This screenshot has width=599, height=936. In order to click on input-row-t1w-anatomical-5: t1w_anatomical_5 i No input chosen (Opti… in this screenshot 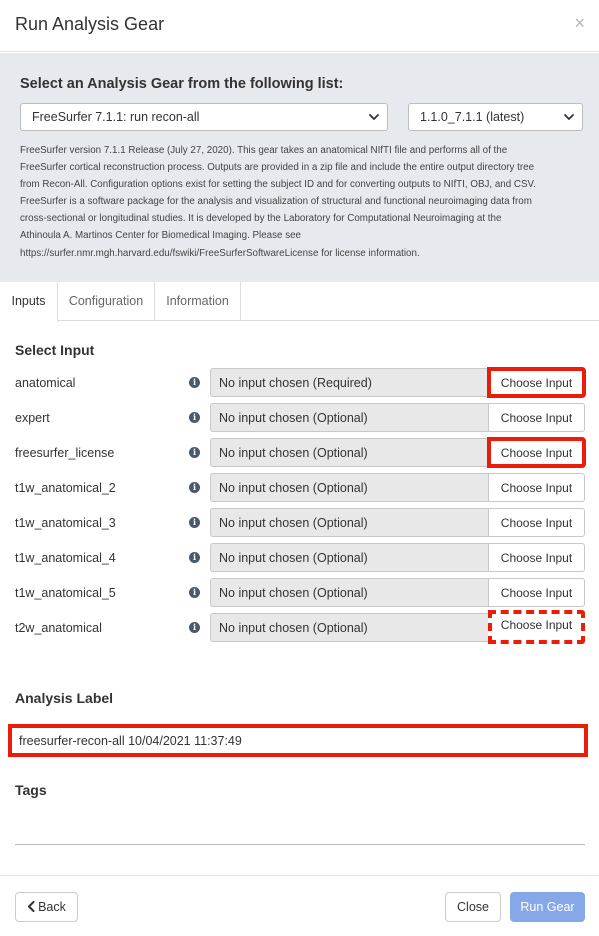, I will do `click(299, 593)`.